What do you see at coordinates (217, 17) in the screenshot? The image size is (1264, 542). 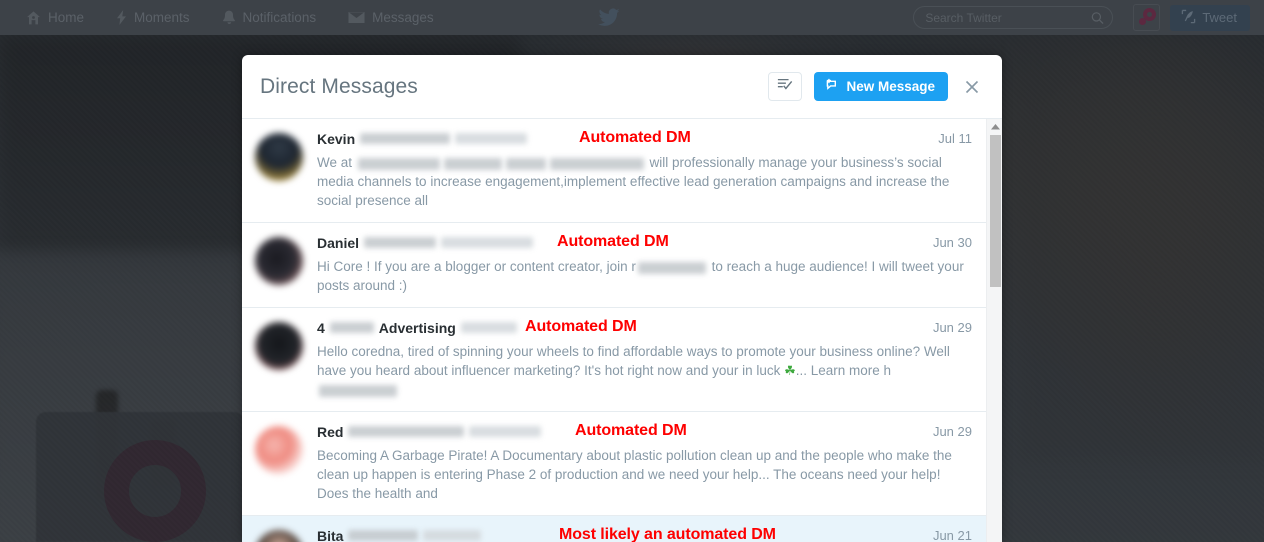 I see `nav-links: Home Moments Notifications Messages` at bounding box center [217, 17].